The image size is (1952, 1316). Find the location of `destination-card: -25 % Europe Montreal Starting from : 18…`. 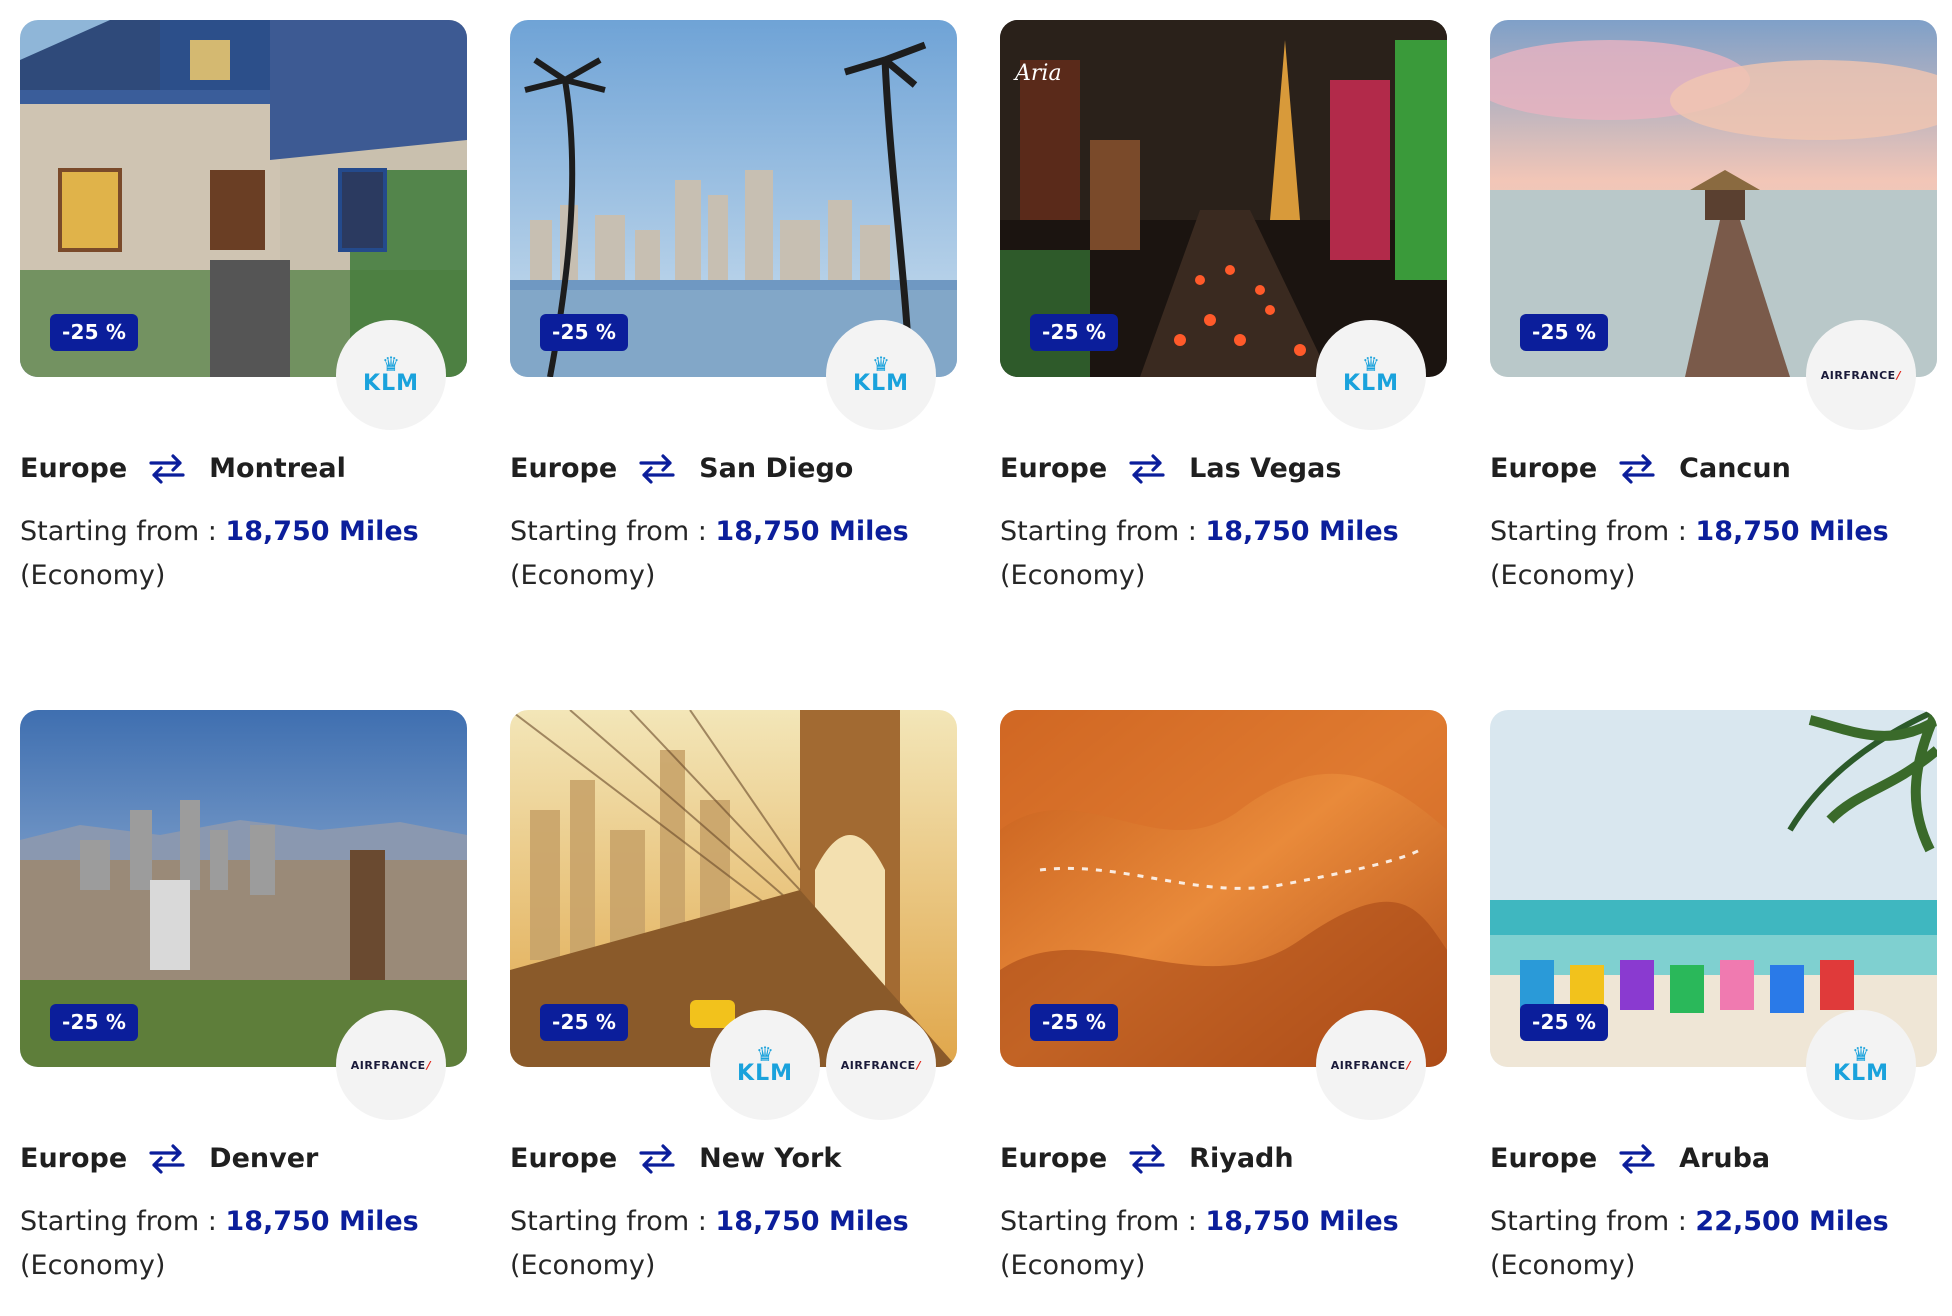

destination-card: -25 % Europe Montreal Starting from : 18… is located at coordinates (243, 305).